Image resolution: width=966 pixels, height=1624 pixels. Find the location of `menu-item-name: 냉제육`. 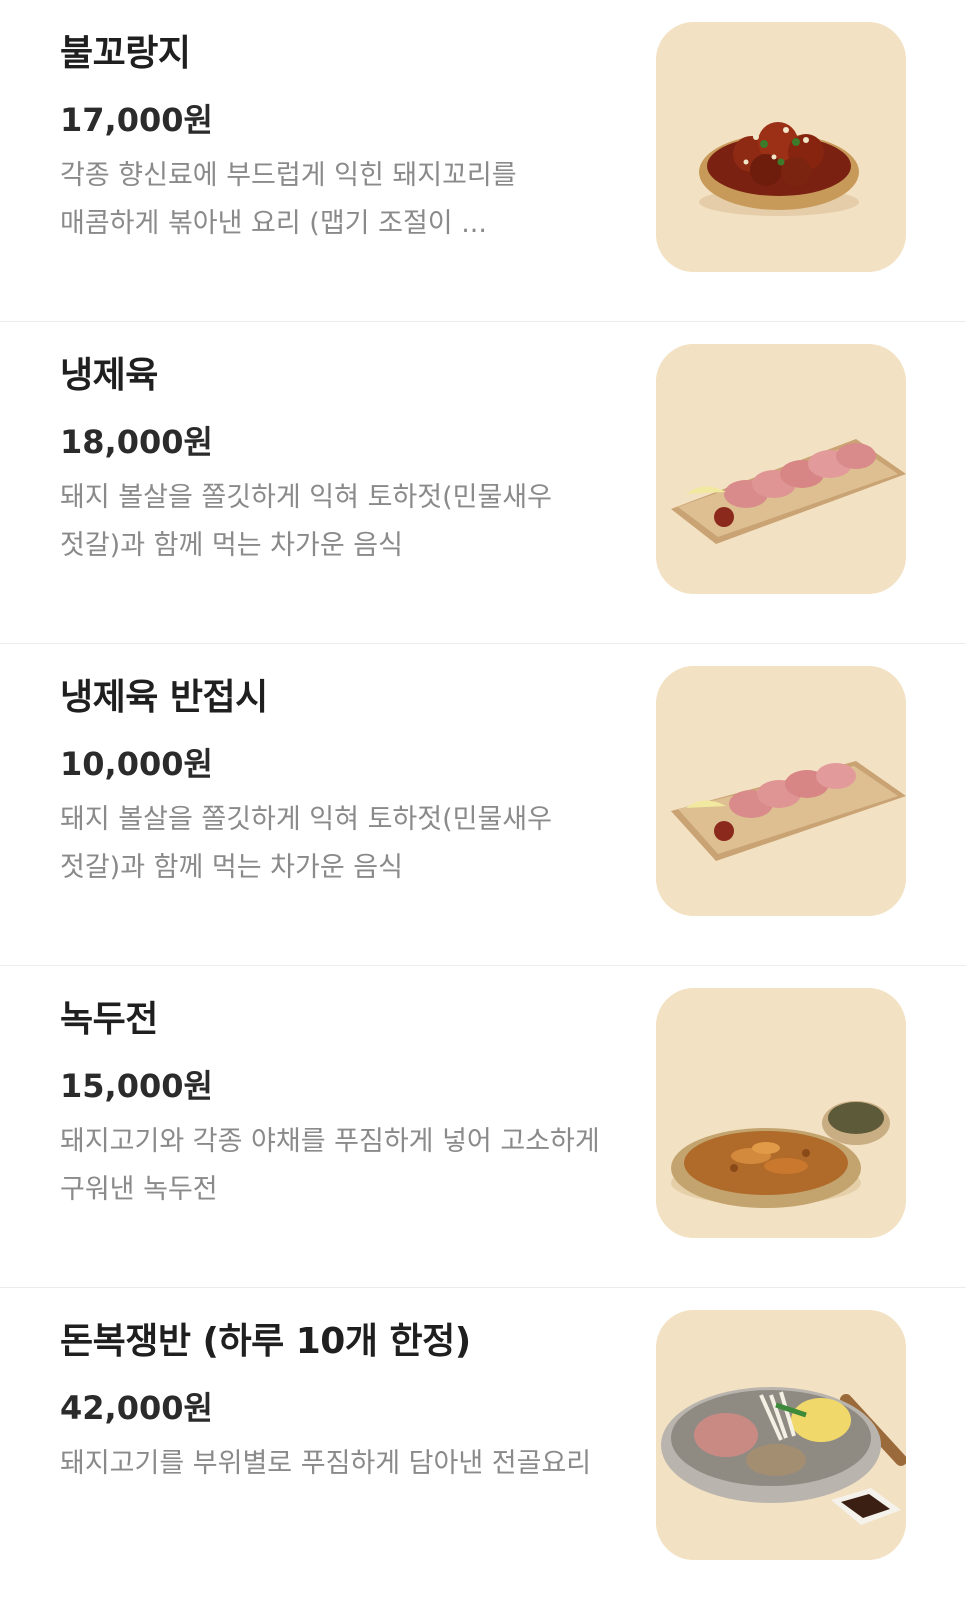

menu-item-name: 냉제육 is located at coordinates (109, 375).